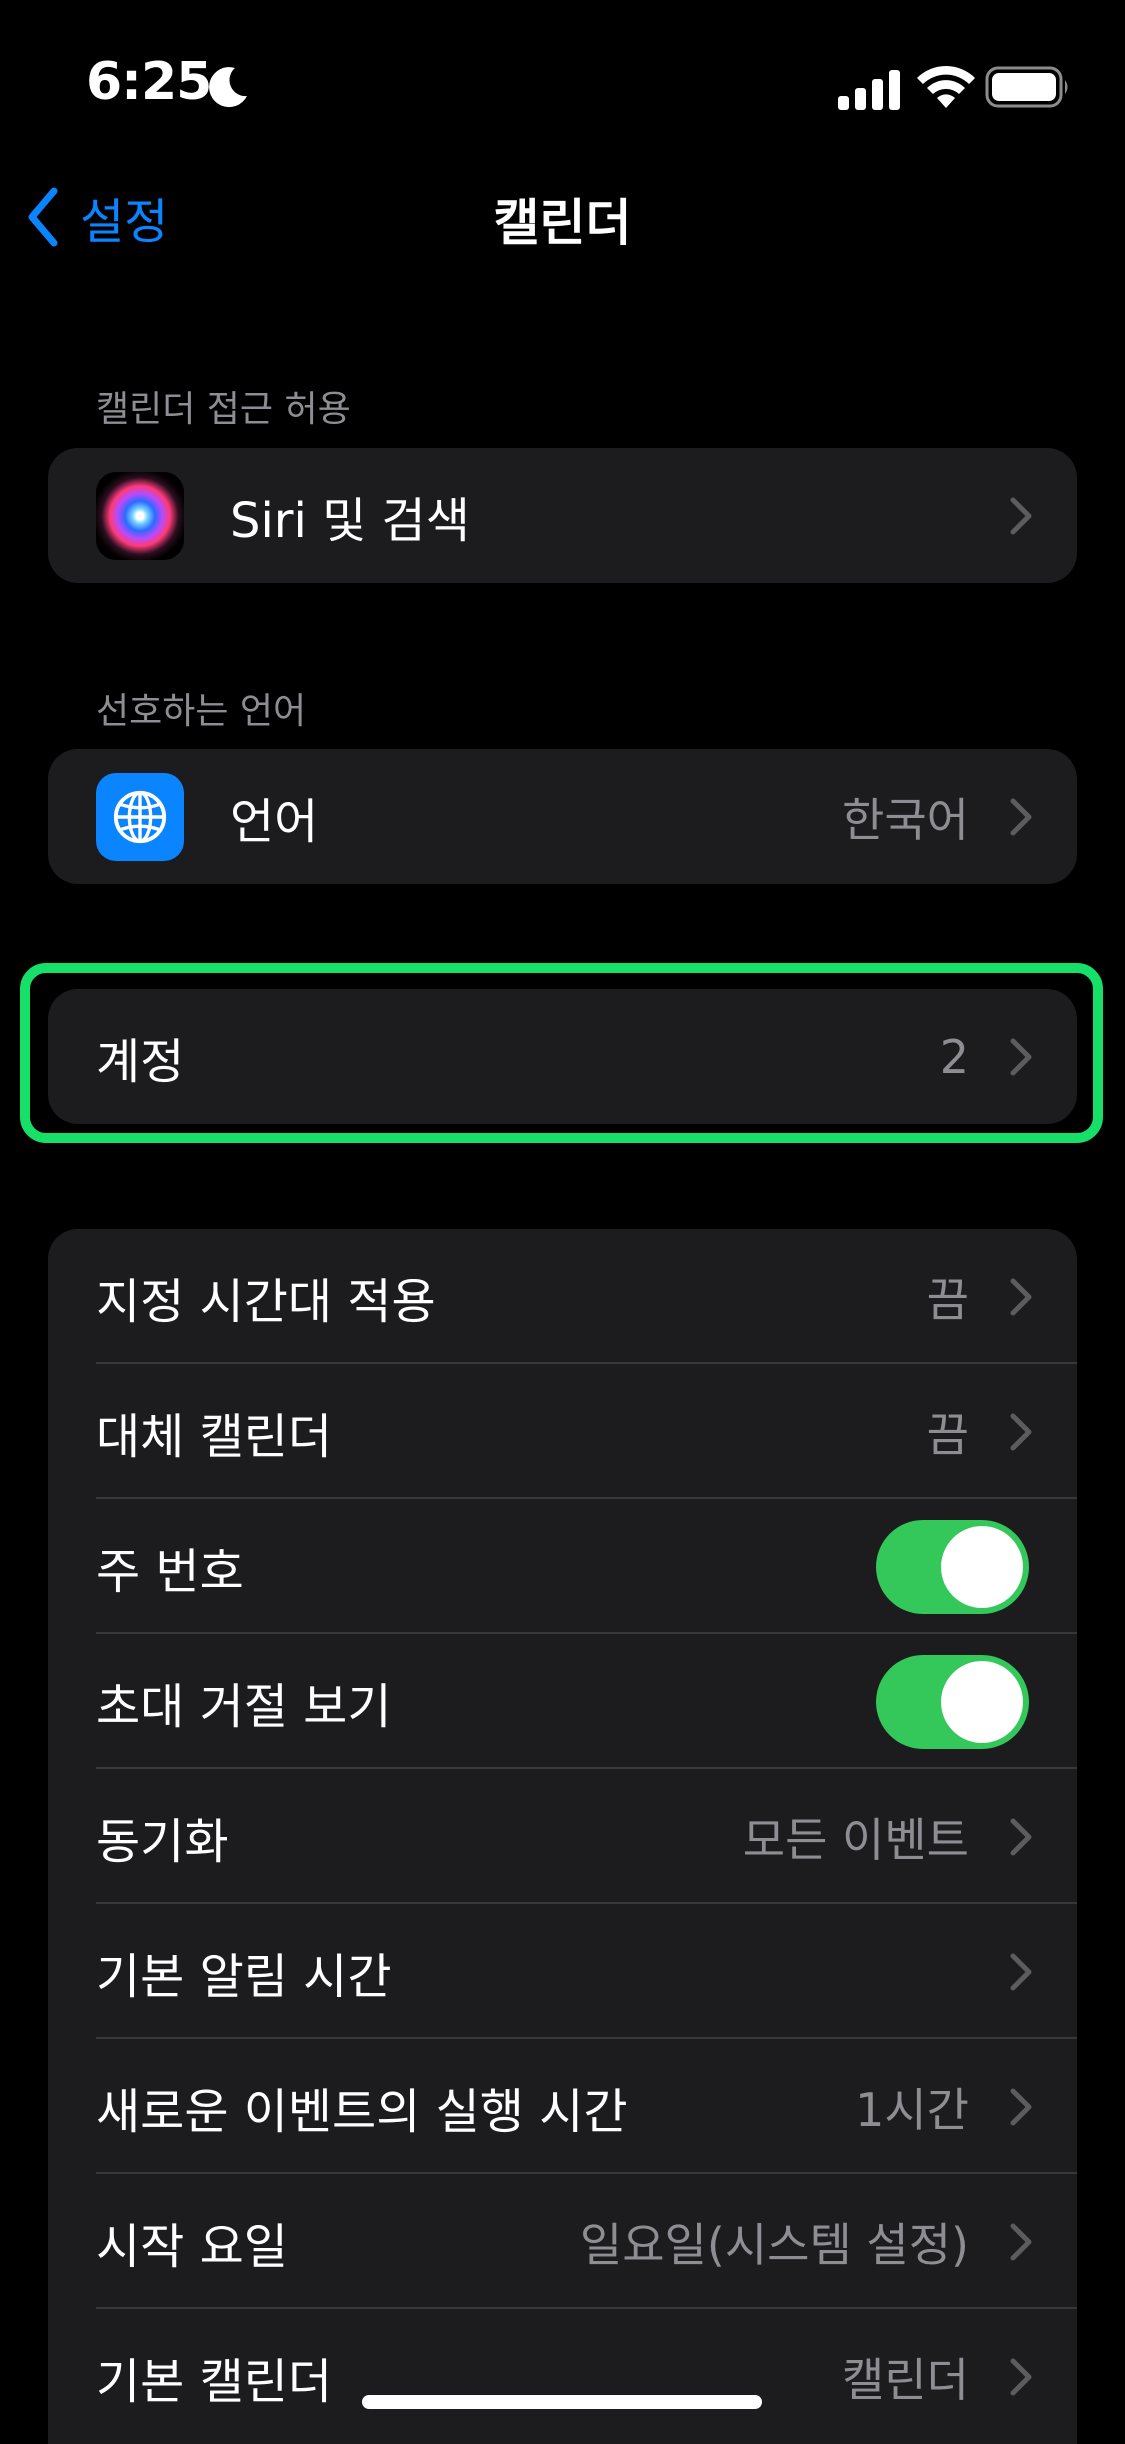 The width and height of the screenshot is (1125, 2444). I want to click on row-label: 초대 거절 보기, so click(244, 1706).